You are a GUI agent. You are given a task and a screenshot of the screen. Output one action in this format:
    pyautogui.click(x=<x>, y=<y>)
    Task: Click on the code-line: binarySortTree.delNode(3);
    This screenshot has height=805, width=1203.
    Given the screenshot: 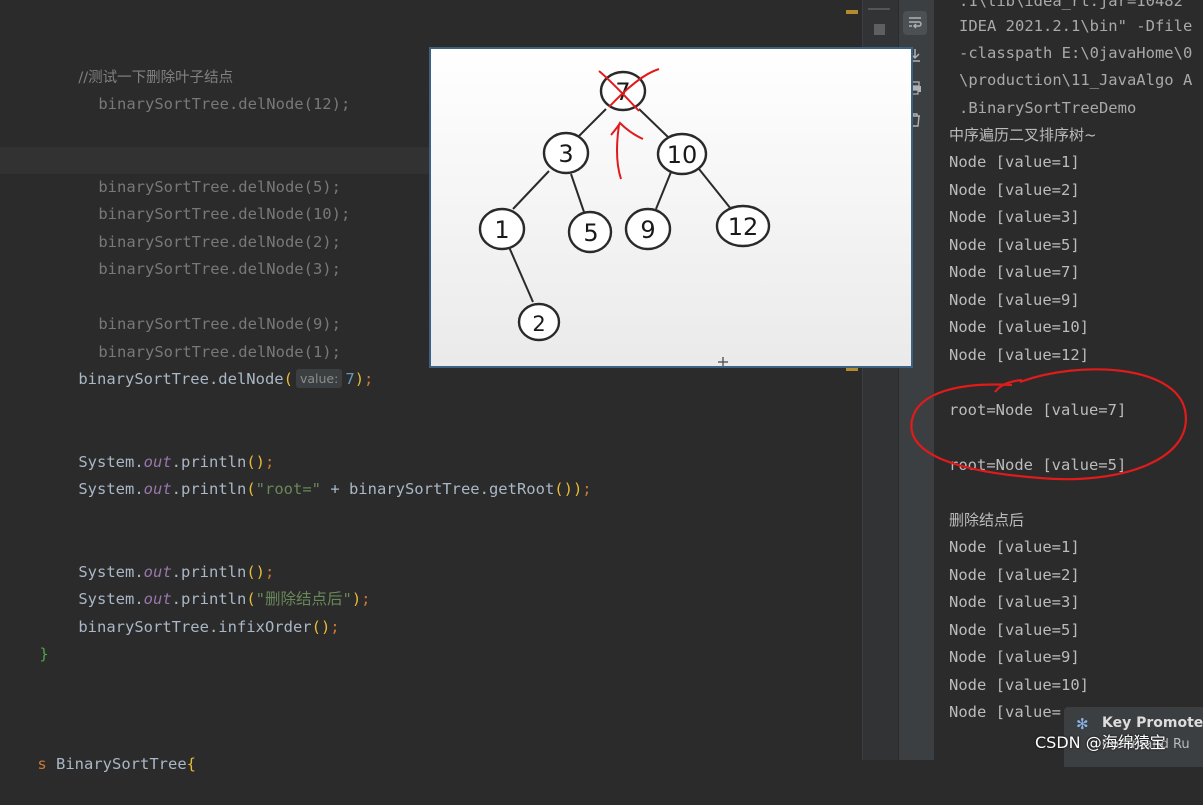 What is the action you would take?
    pyautogui.click(x=201, y=253)
    